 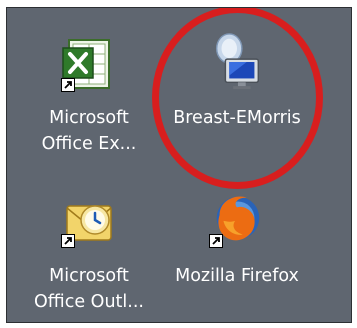 I want to click on breast-emorris-label: Breast-EMorris, so click(x=237, y=118).